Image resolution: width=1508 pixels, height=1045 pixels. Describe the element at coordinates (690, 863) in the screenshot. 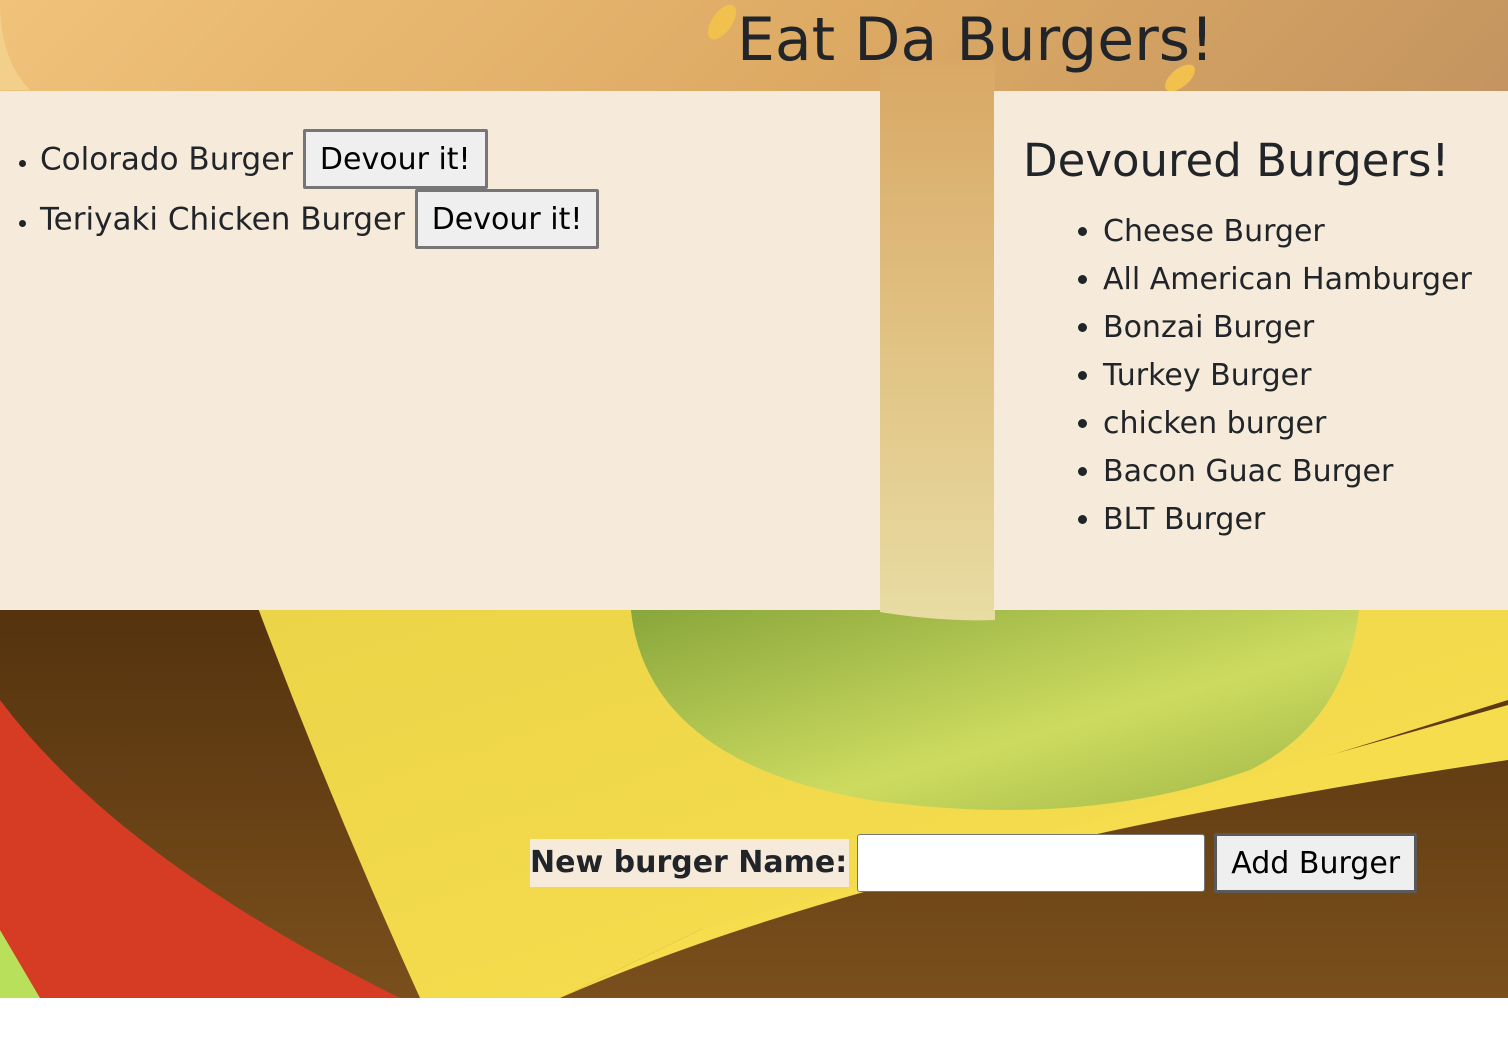

I see `burger-name-label: New burger Name:` at that location.